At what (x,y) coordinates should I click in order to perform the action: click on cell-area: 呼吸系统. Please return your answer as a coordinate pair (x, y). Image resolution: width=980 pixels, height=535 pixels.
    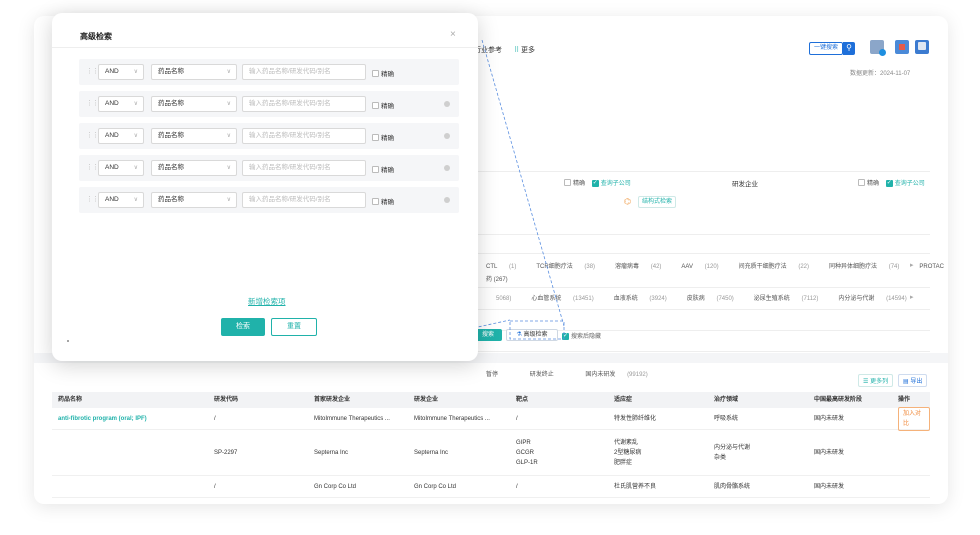
    Looking at the image, I should click on (726, 419).